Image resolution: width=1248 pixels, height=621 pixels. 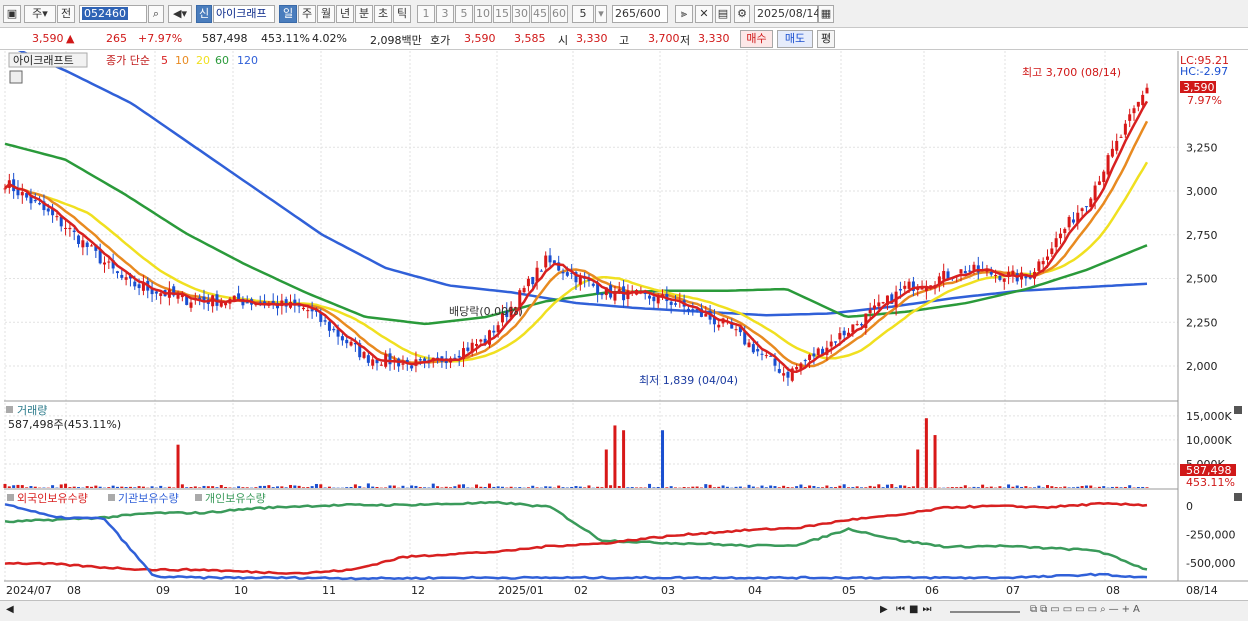 What do you see at coordinates (583, 14) in the screenshot?
I see `count-select: 5` at bounding box center [583, 14].